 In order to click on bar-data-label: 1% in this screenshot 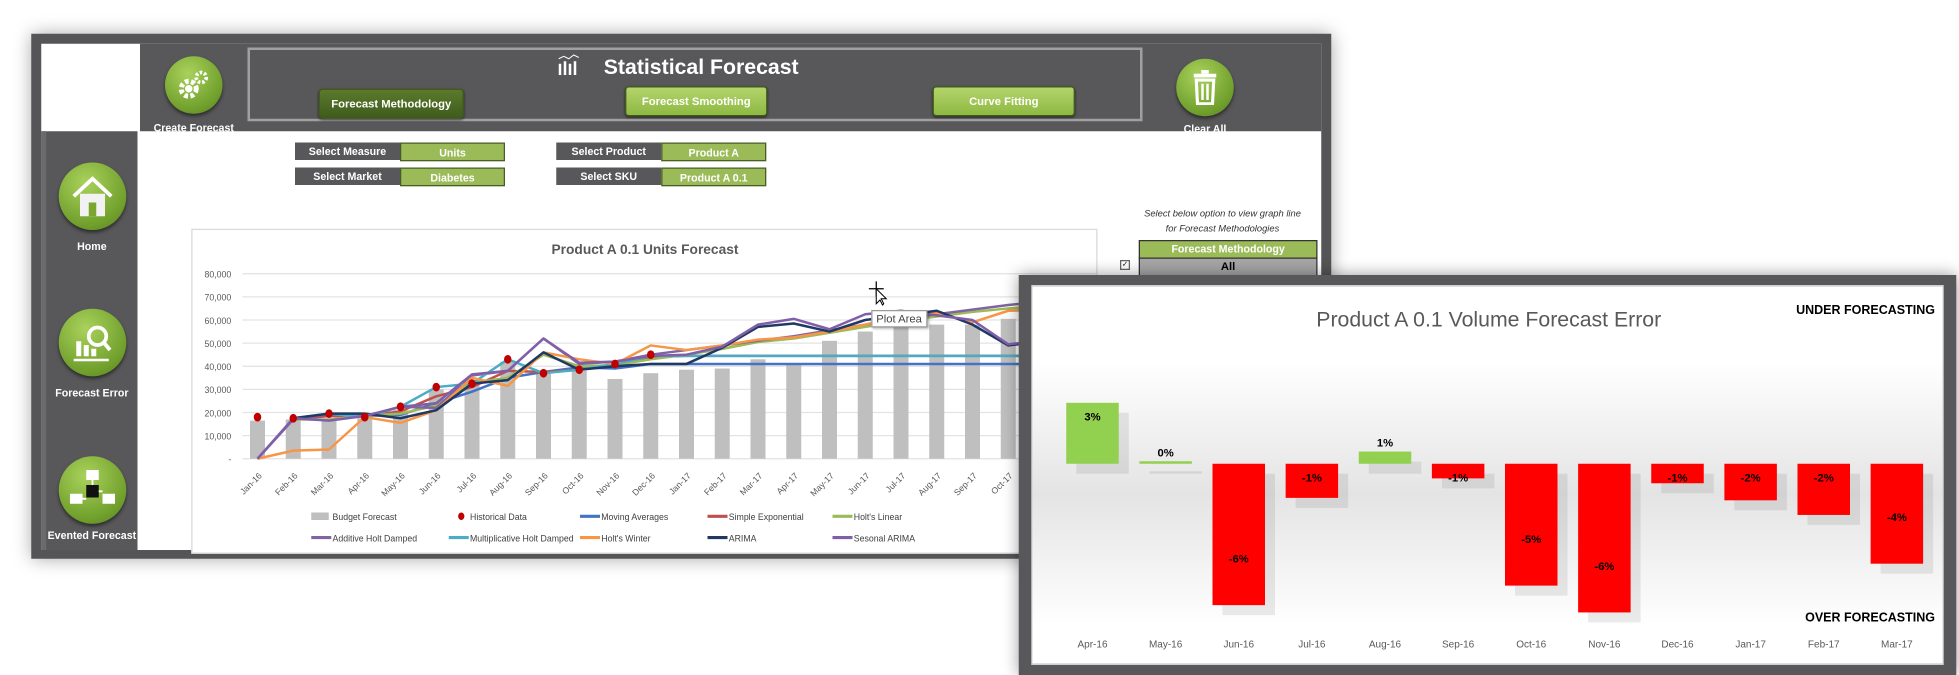, I will do `click(1385, 444)`.